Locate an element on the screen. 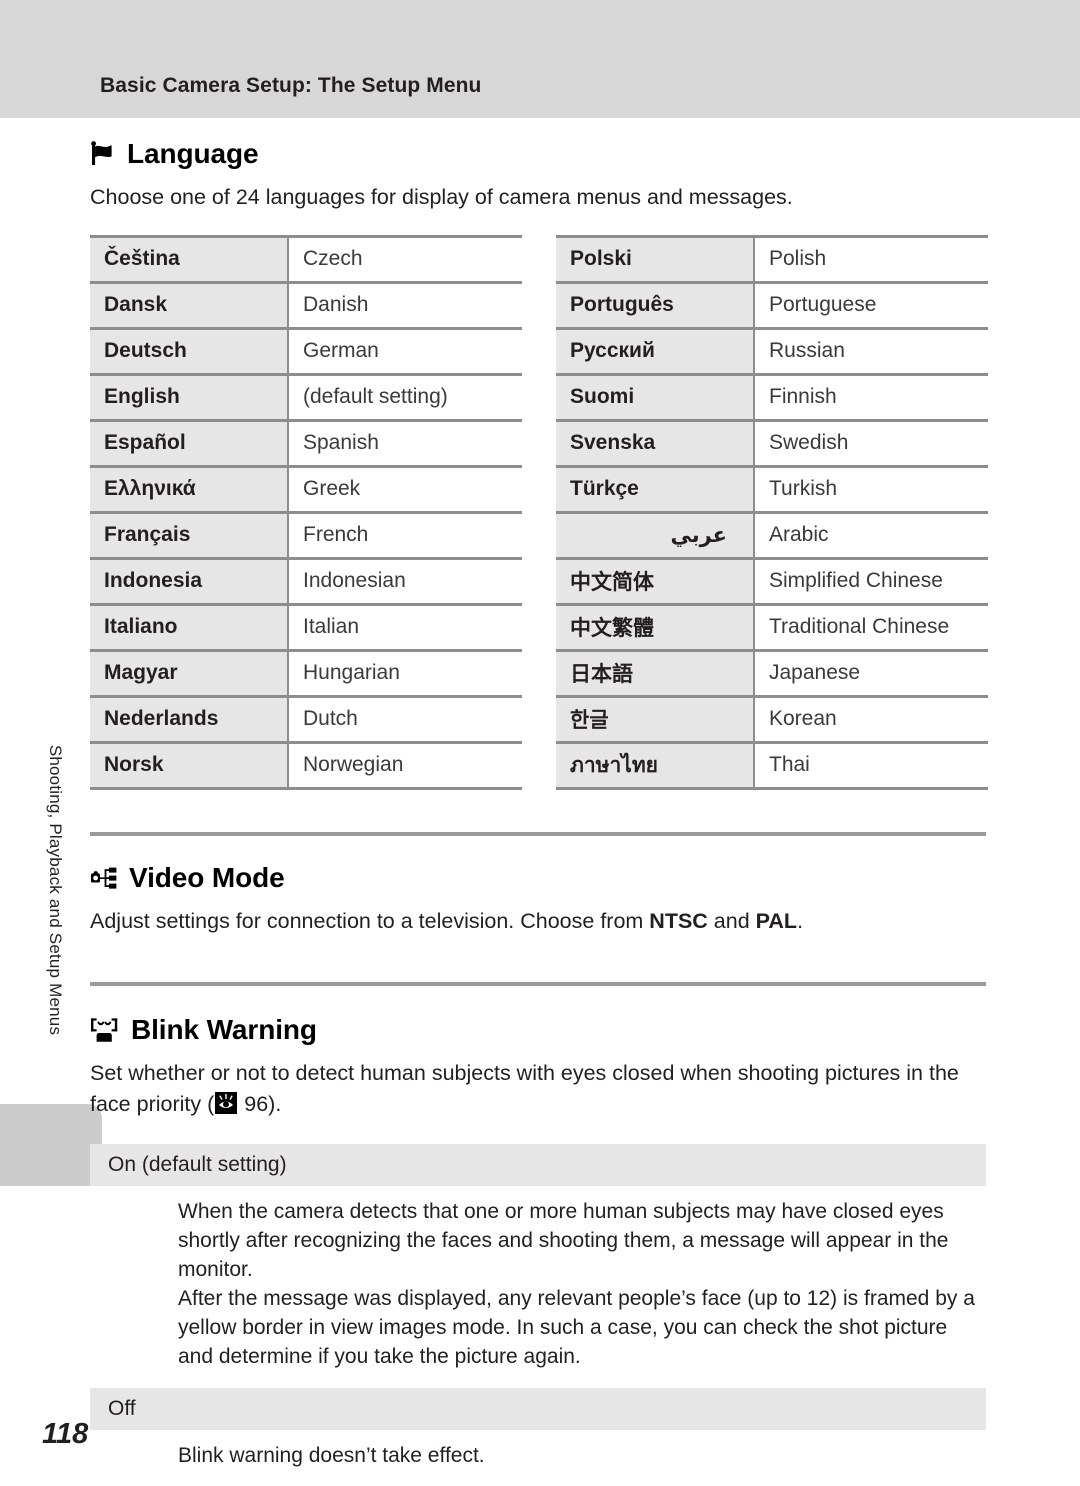 Image resolution: width=1080 pixels, height=1486 pixels. page-header-band: Basic Camera Setup: The Setup Menu is located at coordinates (540, 59).